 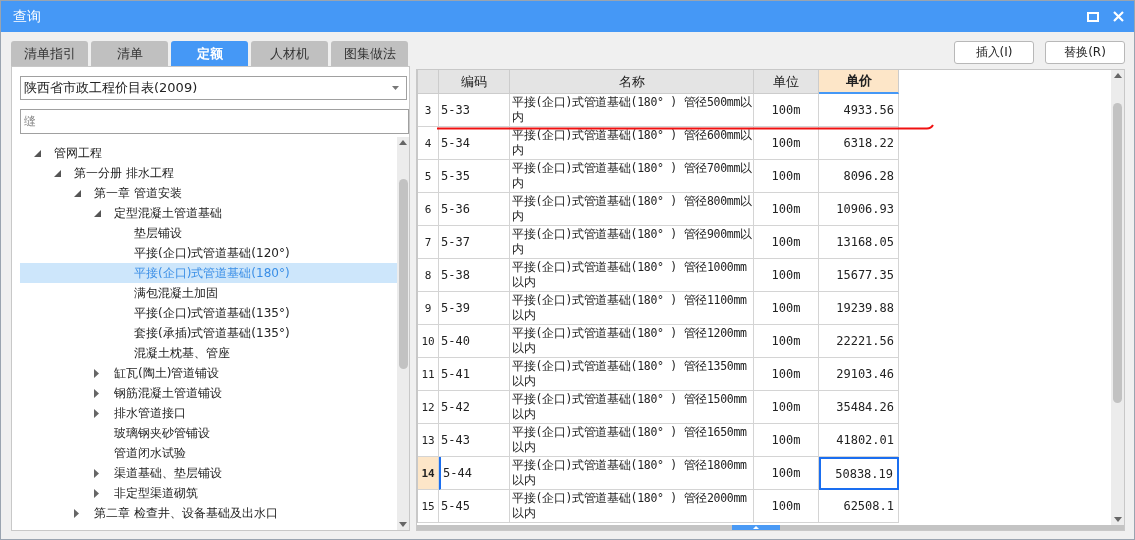 What do you see at coordinates (474, 473) in the screenshot?
I see `table-cell: 5-44` at bounding box center [474, 473].